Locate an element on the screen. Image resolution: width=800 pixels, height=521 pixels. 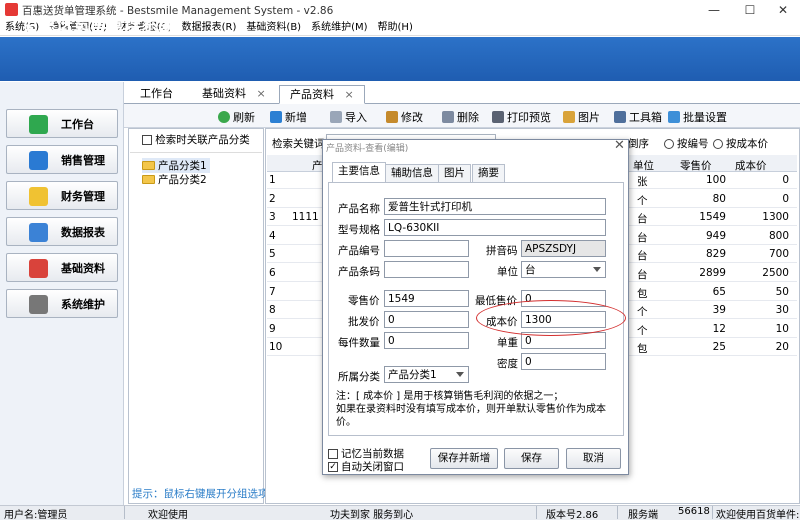
dialog-tab-summary: 摘要 is located at coordinates (488, 173).